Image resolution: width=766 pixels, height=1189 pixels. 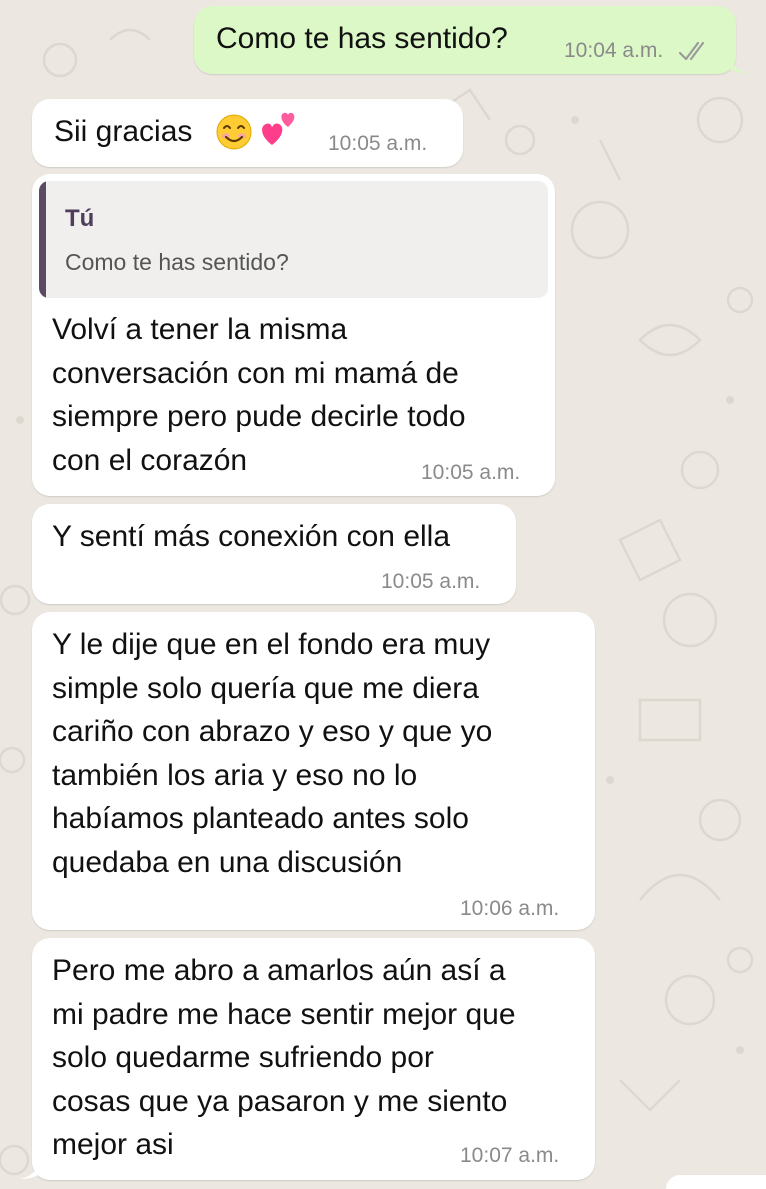 What do you see at coordinates (362, 38) in the screenshot?
I see `message-text: Como te has sentido?` at bounding box center [362, 38].